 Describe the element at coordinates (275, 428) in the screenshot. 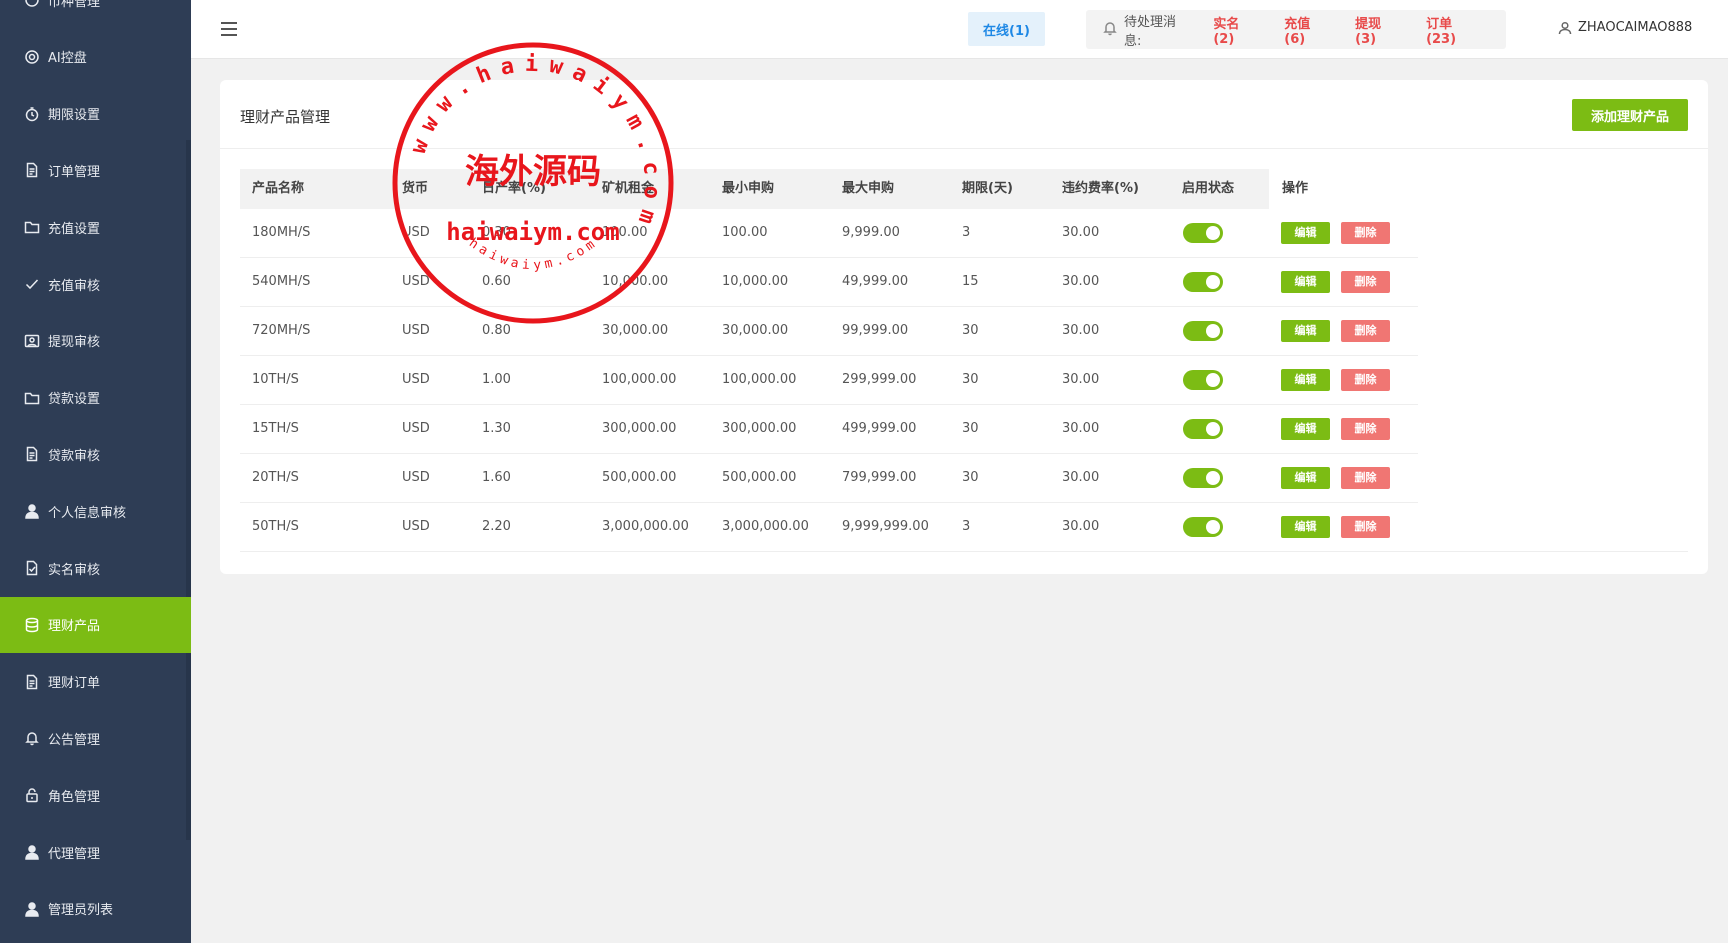

I see `cell-name: 15TH/S` at that location.